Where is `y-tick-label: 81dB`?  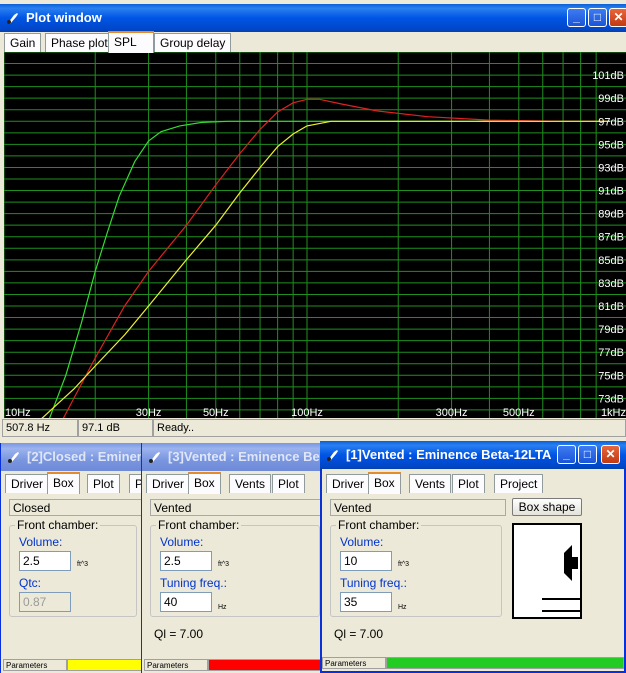
y-tick-label: 81dB is located at coordinates (611, 307).